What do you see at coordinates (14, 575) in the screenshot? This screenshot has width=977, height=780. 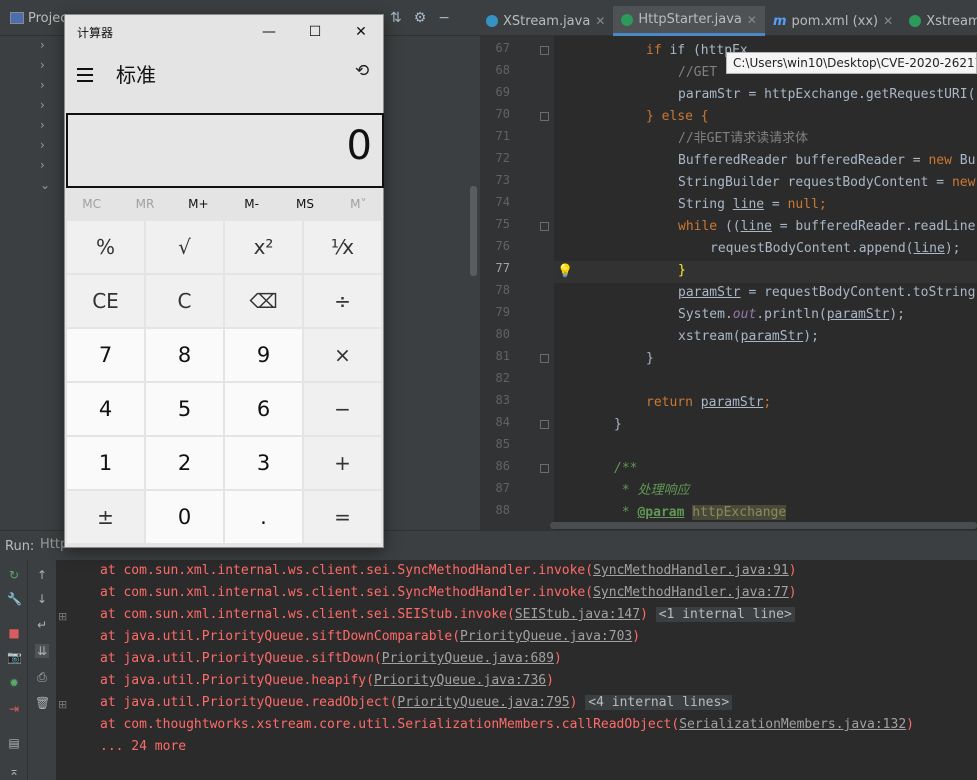 I see `rerun-icon: ↻` at bounding box center [14, 575].